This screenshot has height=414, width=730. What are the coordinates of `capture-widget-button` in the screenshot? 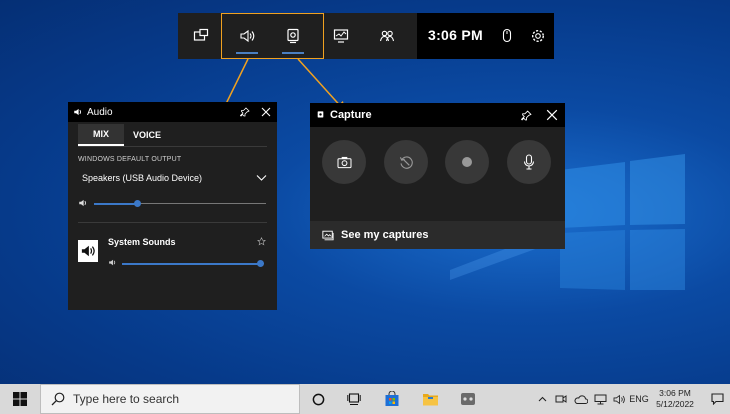 It's located at (293, 36).